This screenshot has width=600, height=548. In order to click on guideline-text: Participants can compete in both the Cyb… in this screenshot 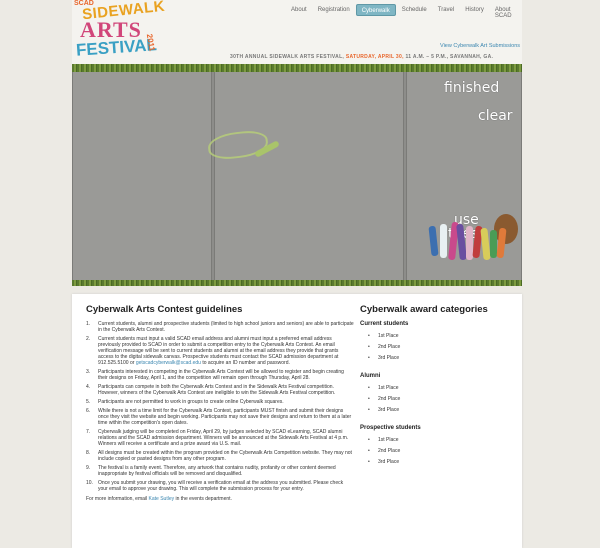, I will do `click(226, 390)`.